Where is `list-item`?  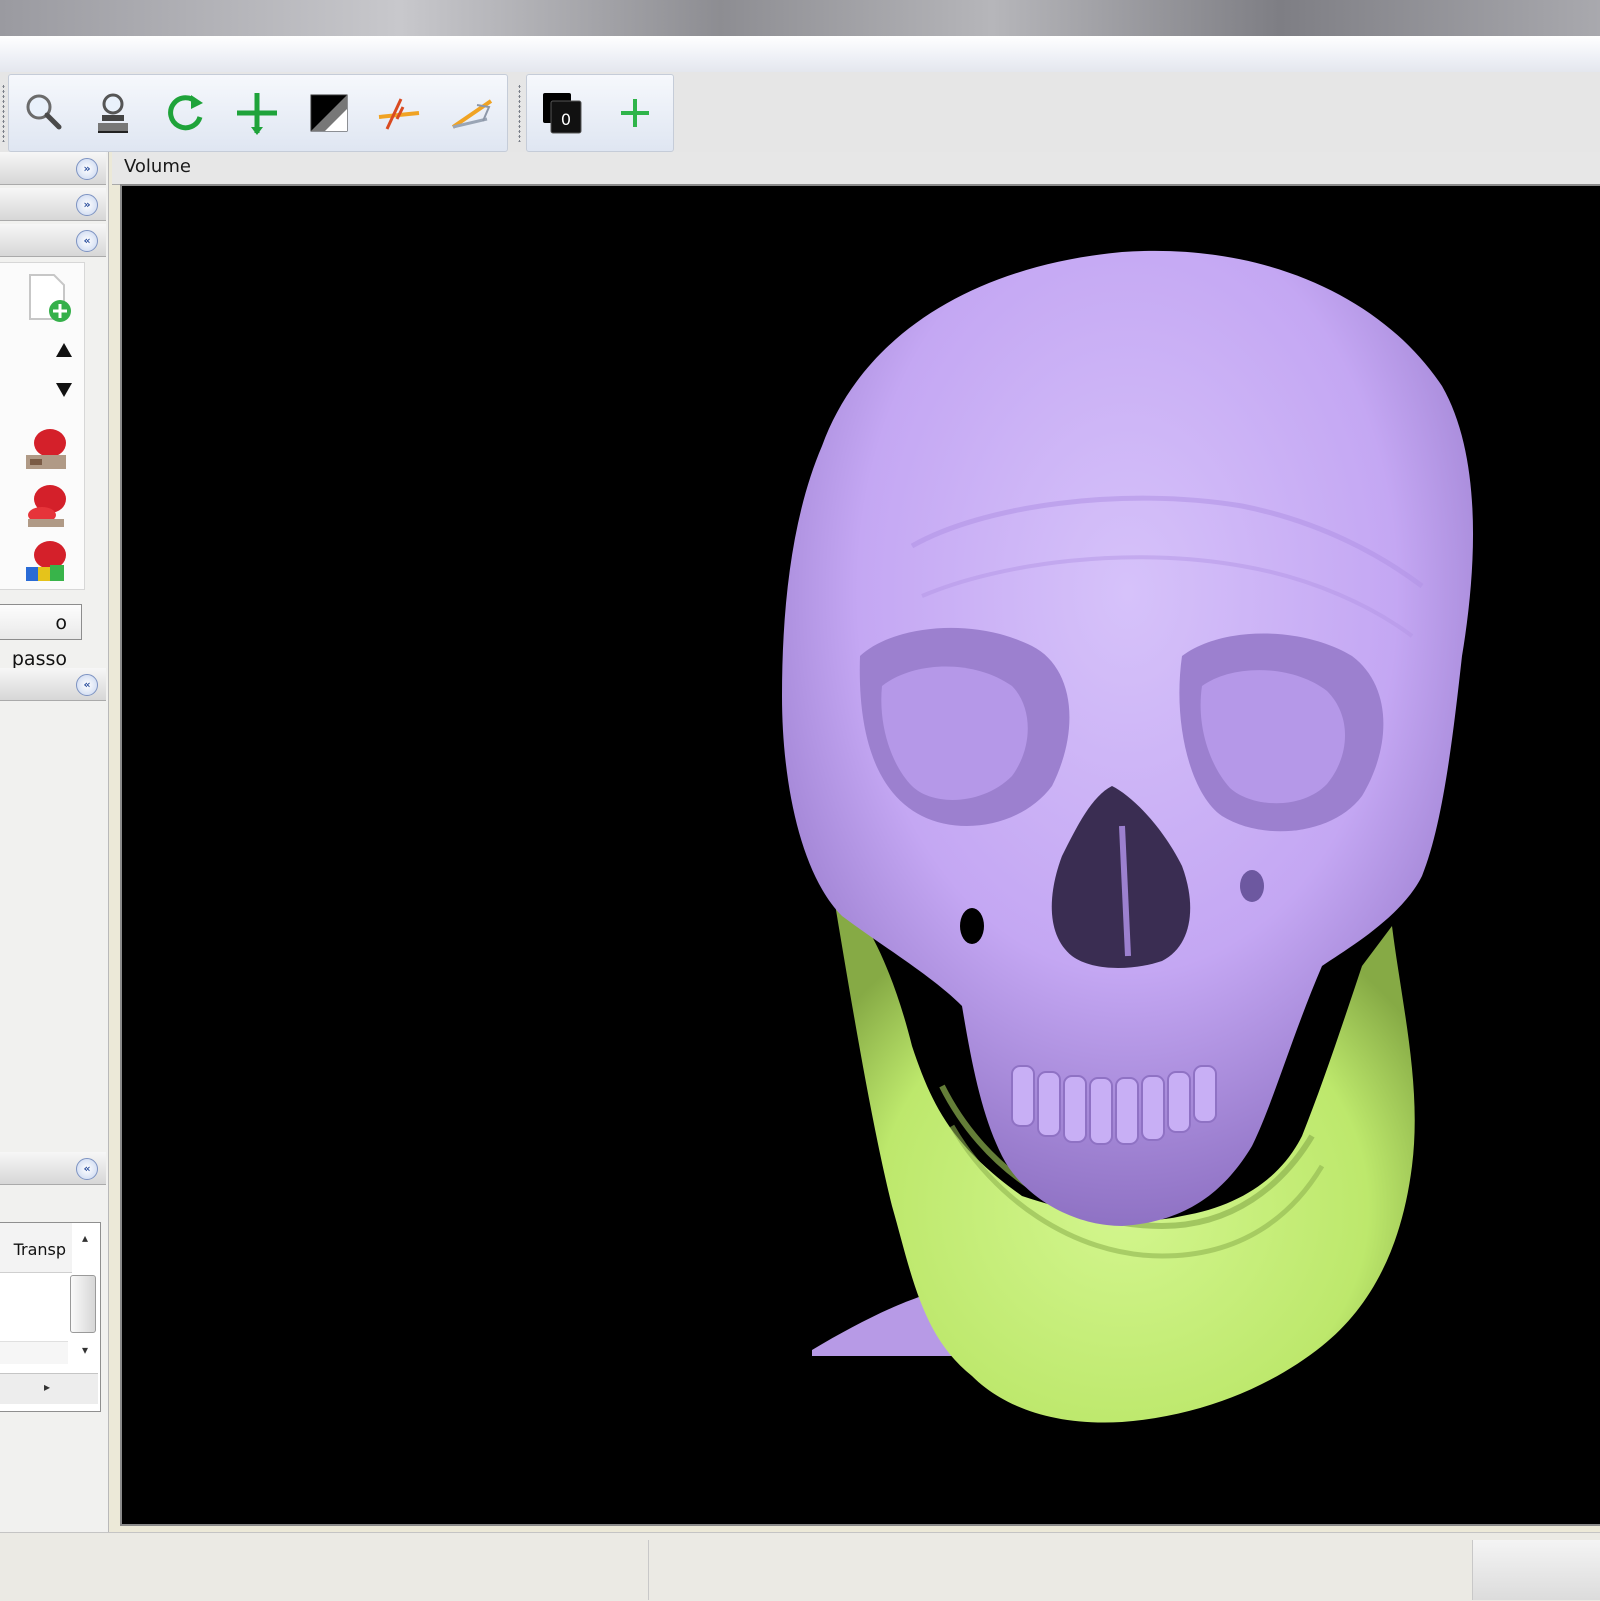
list-item is located at coordinates (34, 1352).